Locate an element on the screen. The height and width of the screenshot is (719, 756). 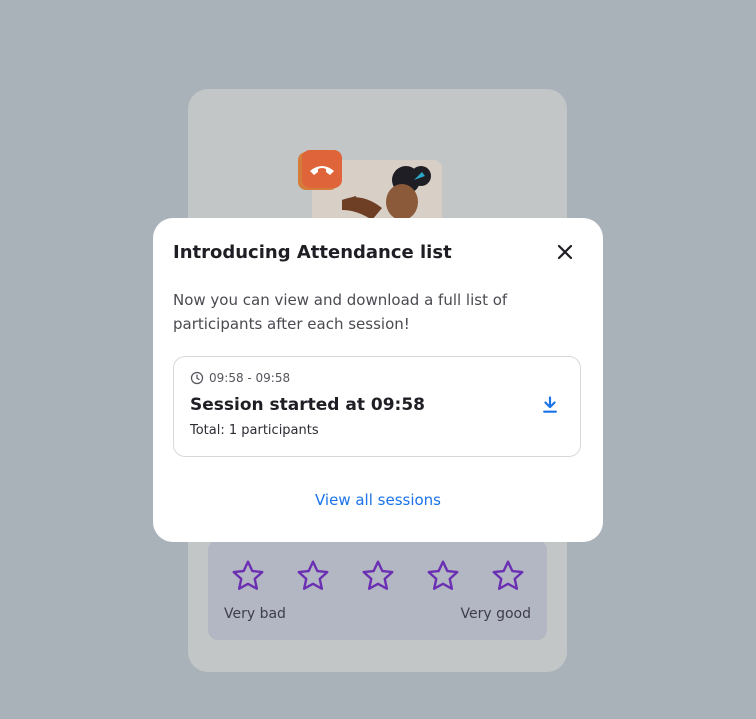
session-title: Session started at 09:58 is located at coordinates (308, 405).